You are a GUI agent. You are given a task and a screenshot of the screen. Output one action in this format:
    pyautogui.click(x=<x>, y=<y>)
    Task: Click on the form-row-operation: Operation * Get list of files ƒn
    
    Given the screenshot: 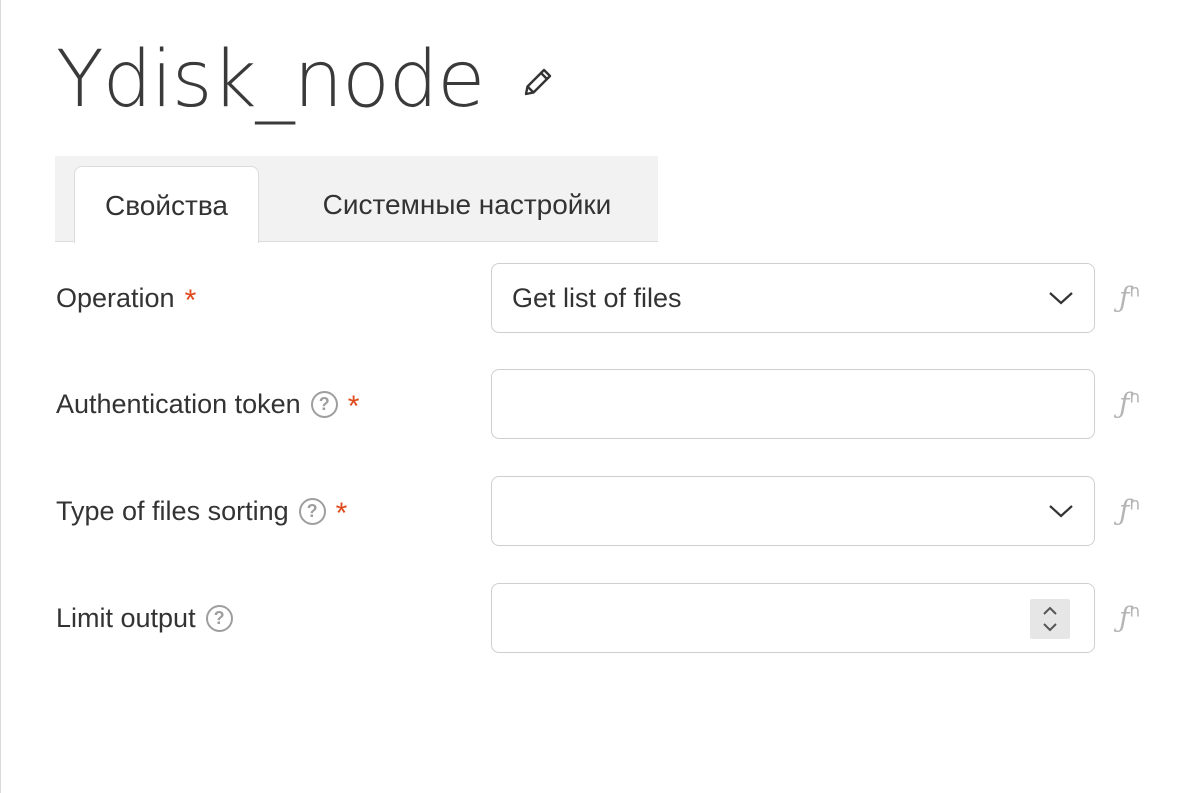 What is the action you would take?
    pyautogui.click(x=600, y=298)
    